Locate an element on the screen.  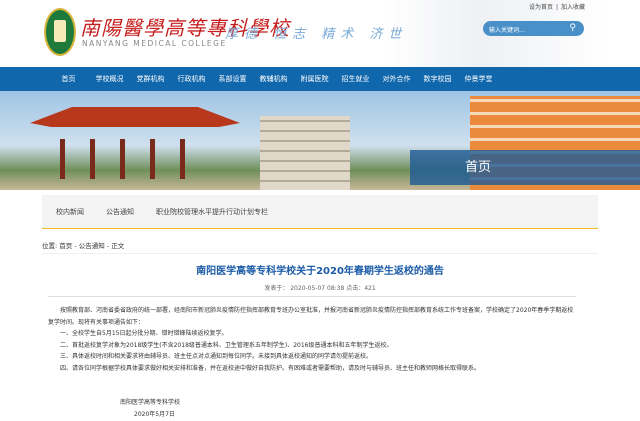
motto: 厚德 恒志 精术 济世 is located at coordinates (316, 34).